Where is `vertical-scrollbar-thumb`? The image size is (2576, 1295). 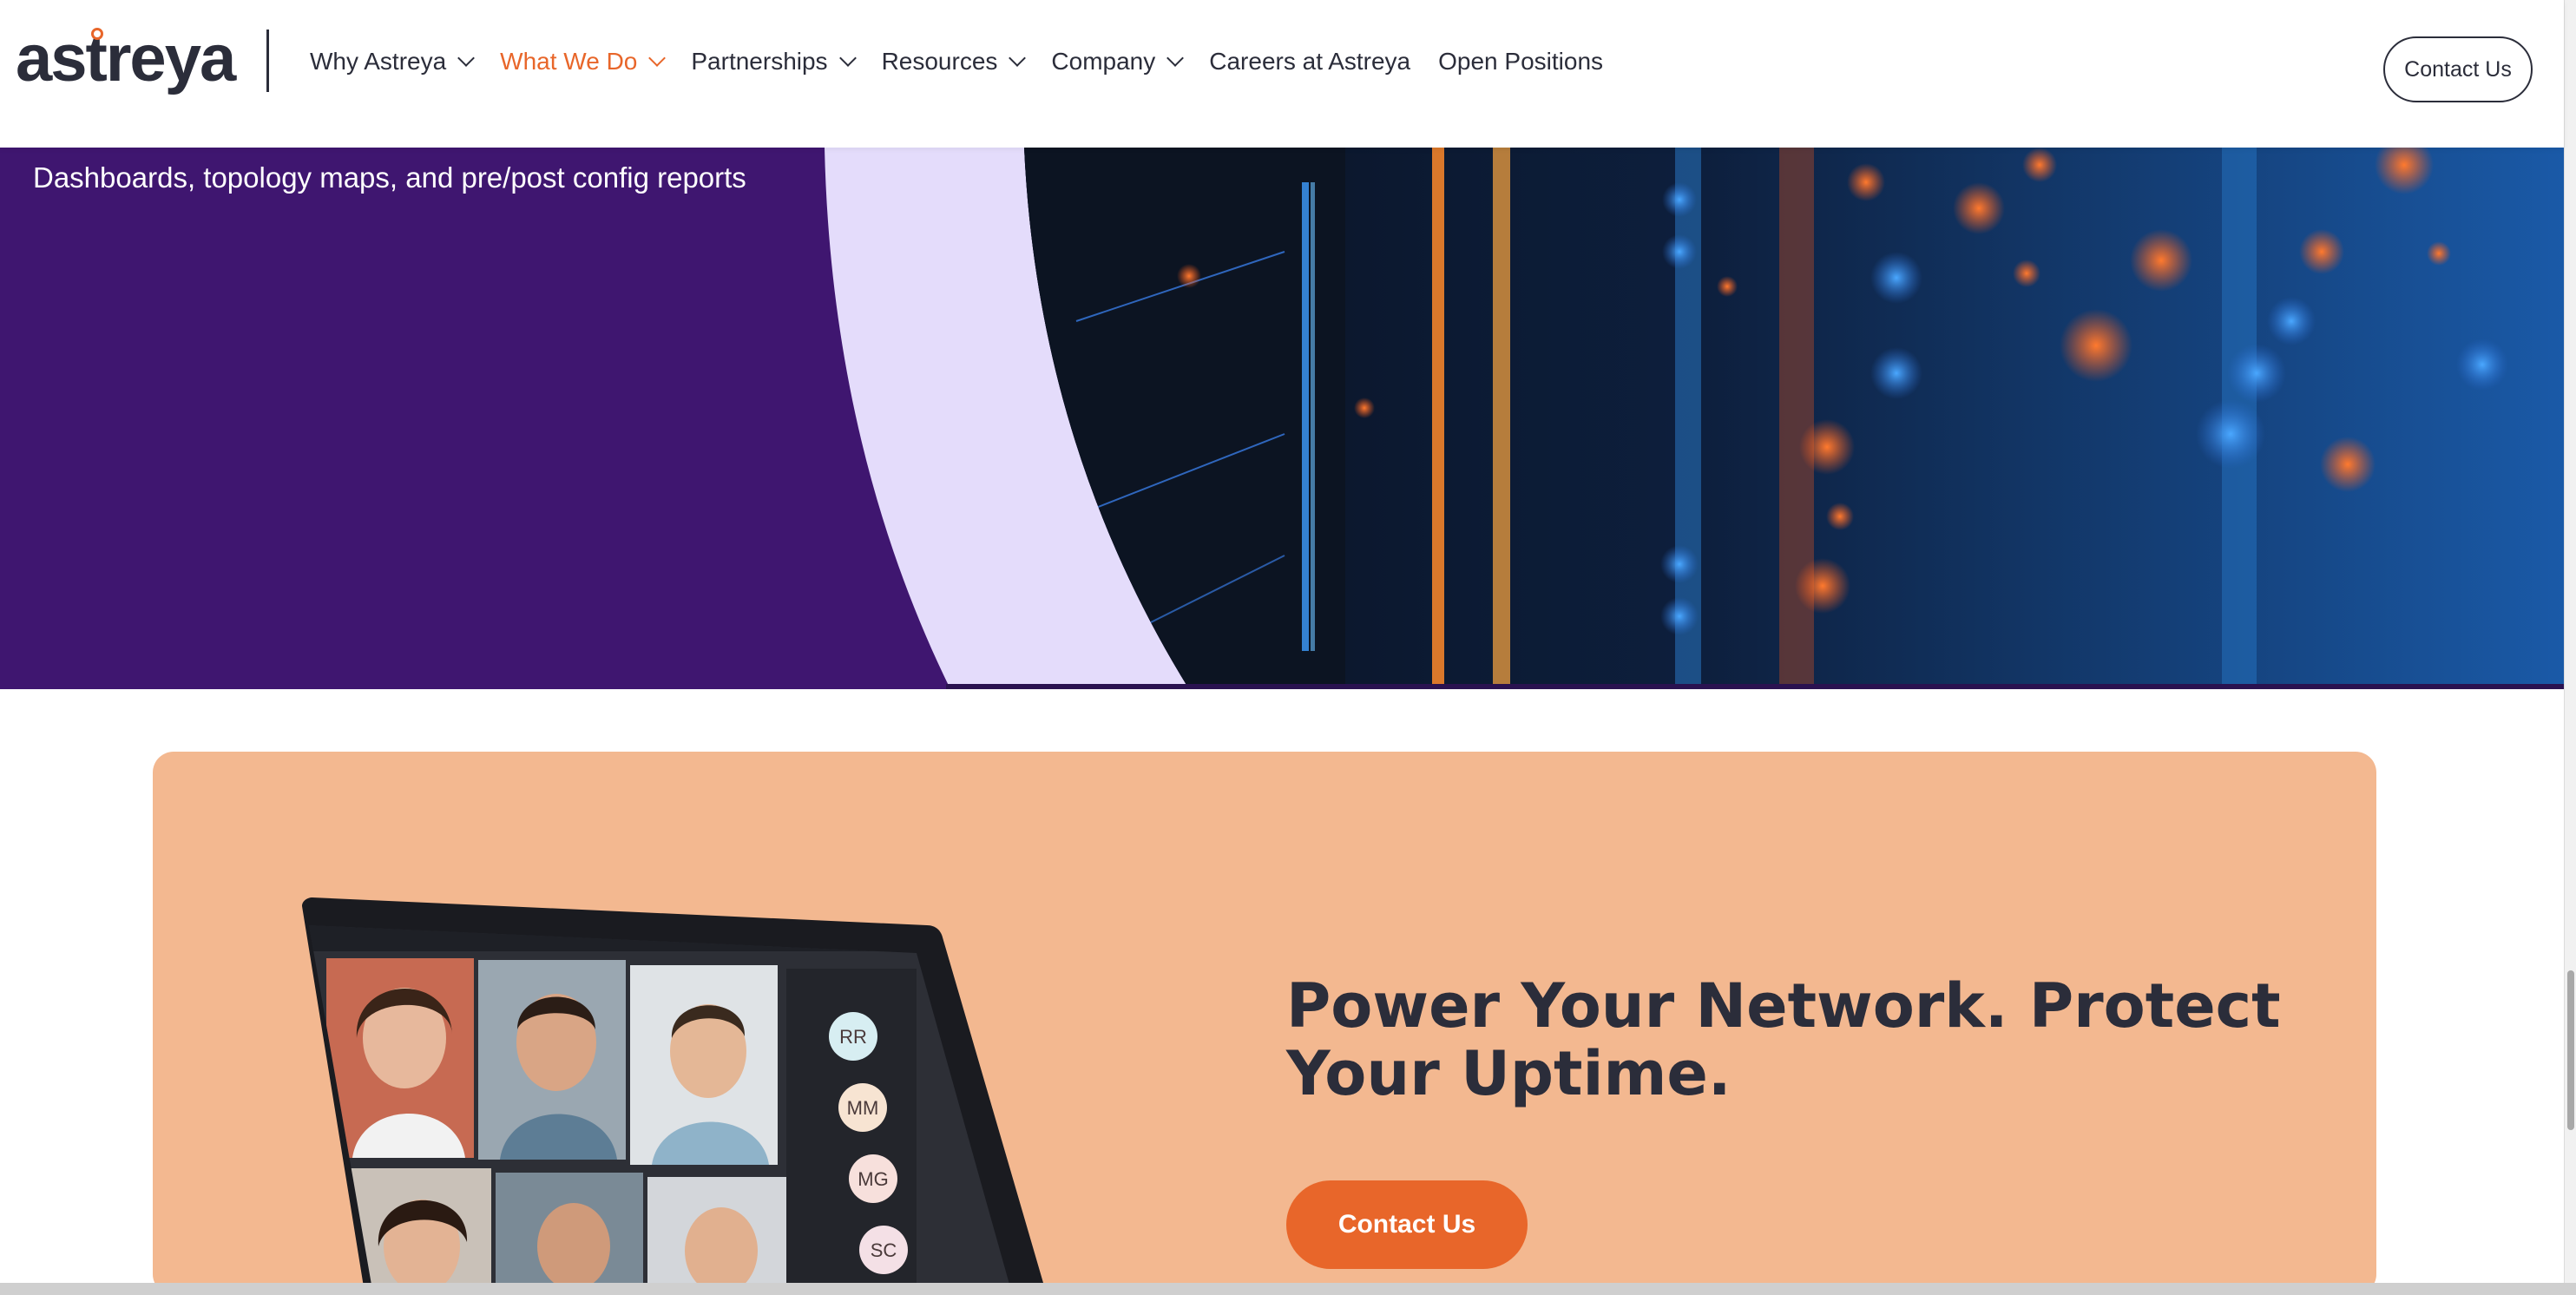 vertical-scrollbar-thumb is located at coordinates (2570, 1050).